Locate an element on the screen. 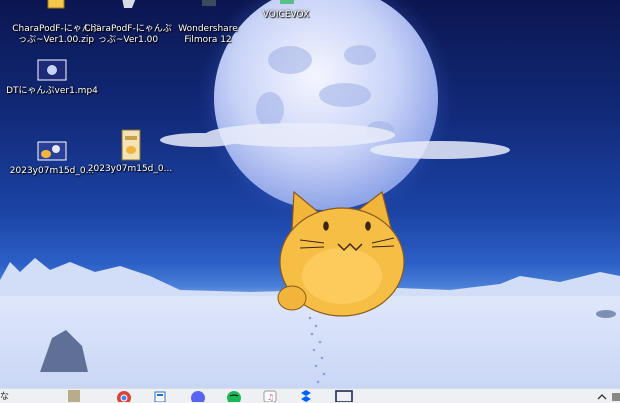  app-folder-icon is located at coordinates (128, 11).